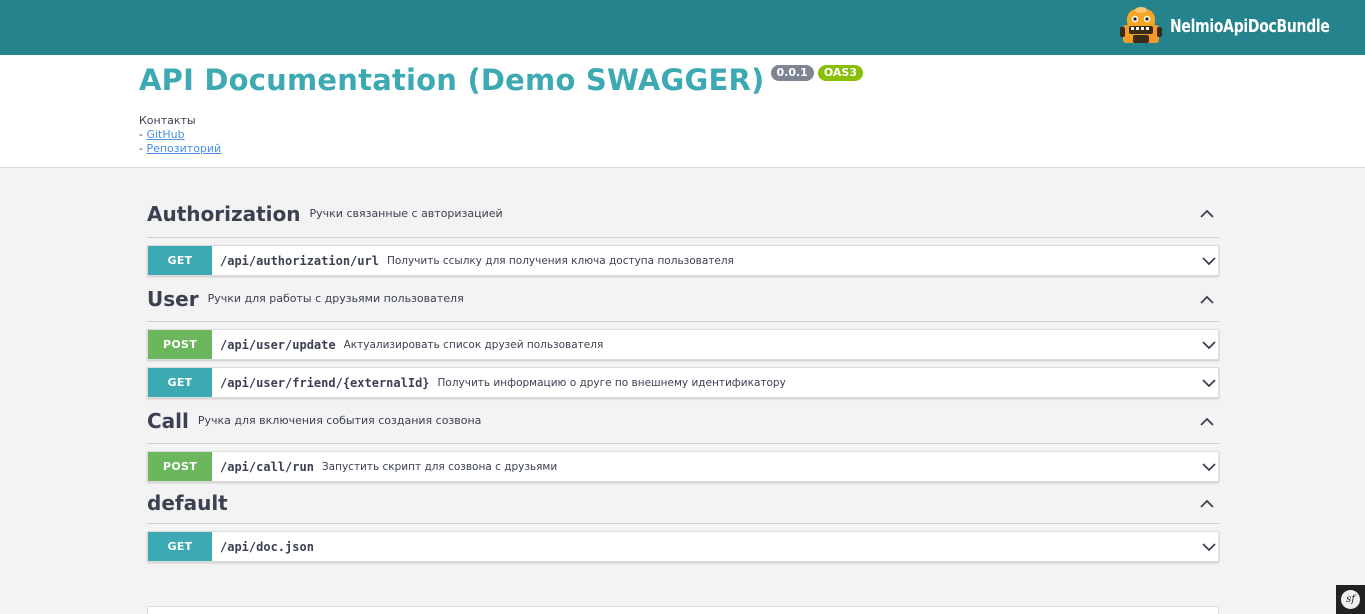 This screenshot has height=614, width=1365. I want to click on tag-name: default, so click(187, 502).